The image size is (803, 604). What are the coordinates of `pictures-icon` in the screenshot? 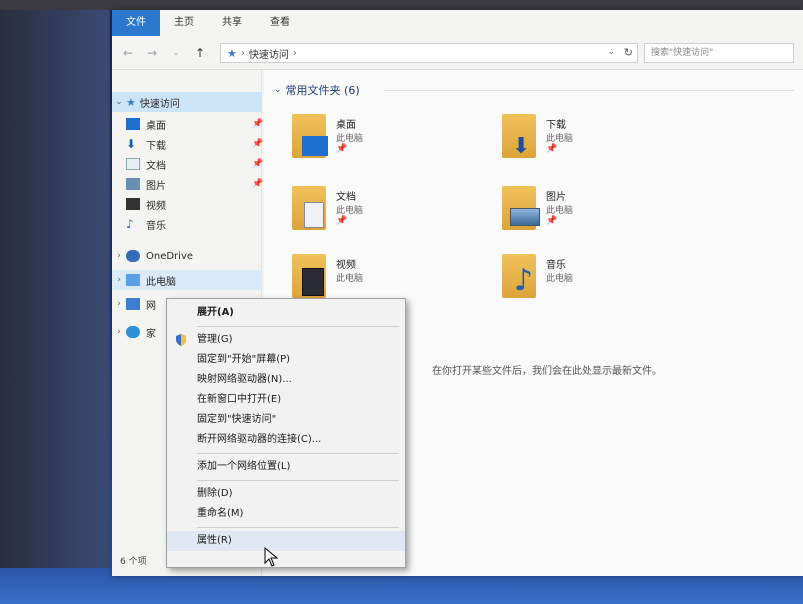 It's located at (525, 217).